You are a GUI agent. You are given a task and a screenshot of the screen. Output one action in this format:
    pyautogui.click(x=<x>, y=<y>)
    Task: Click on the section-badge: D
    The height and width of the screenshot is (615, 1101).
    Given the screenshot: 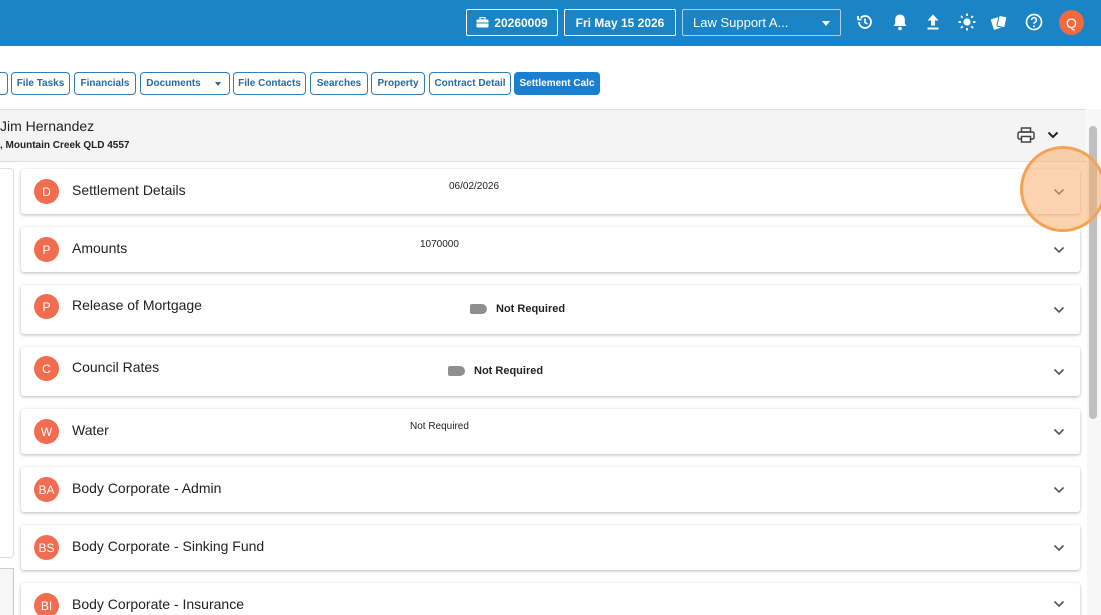 What is the action you would take?
    pyautogui.click(x=46, y=191)
    